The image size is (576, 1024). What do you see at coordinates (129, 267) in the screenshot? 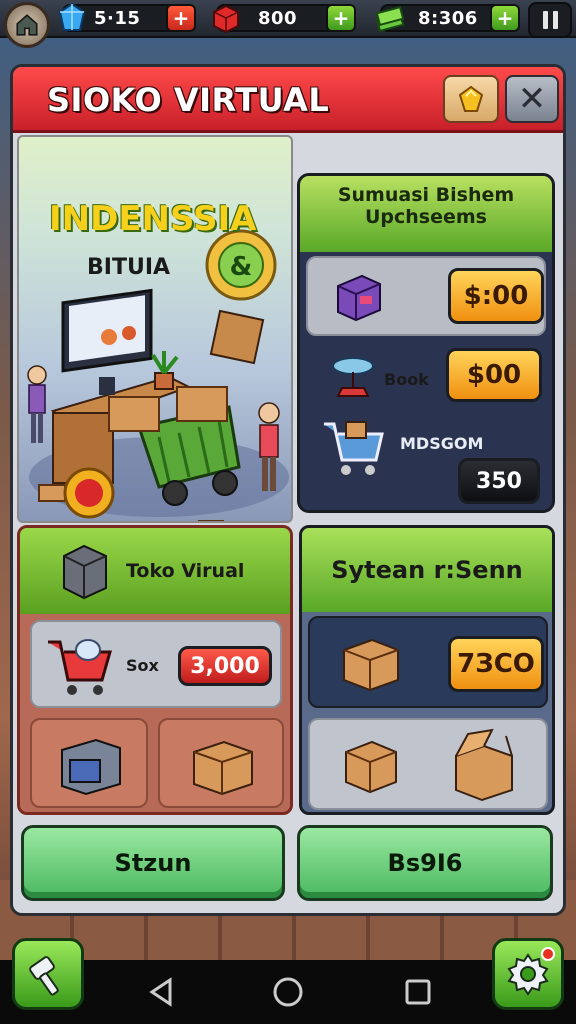
I see `hero-subtitle: BITUIA` at bounding box center [129, 267].